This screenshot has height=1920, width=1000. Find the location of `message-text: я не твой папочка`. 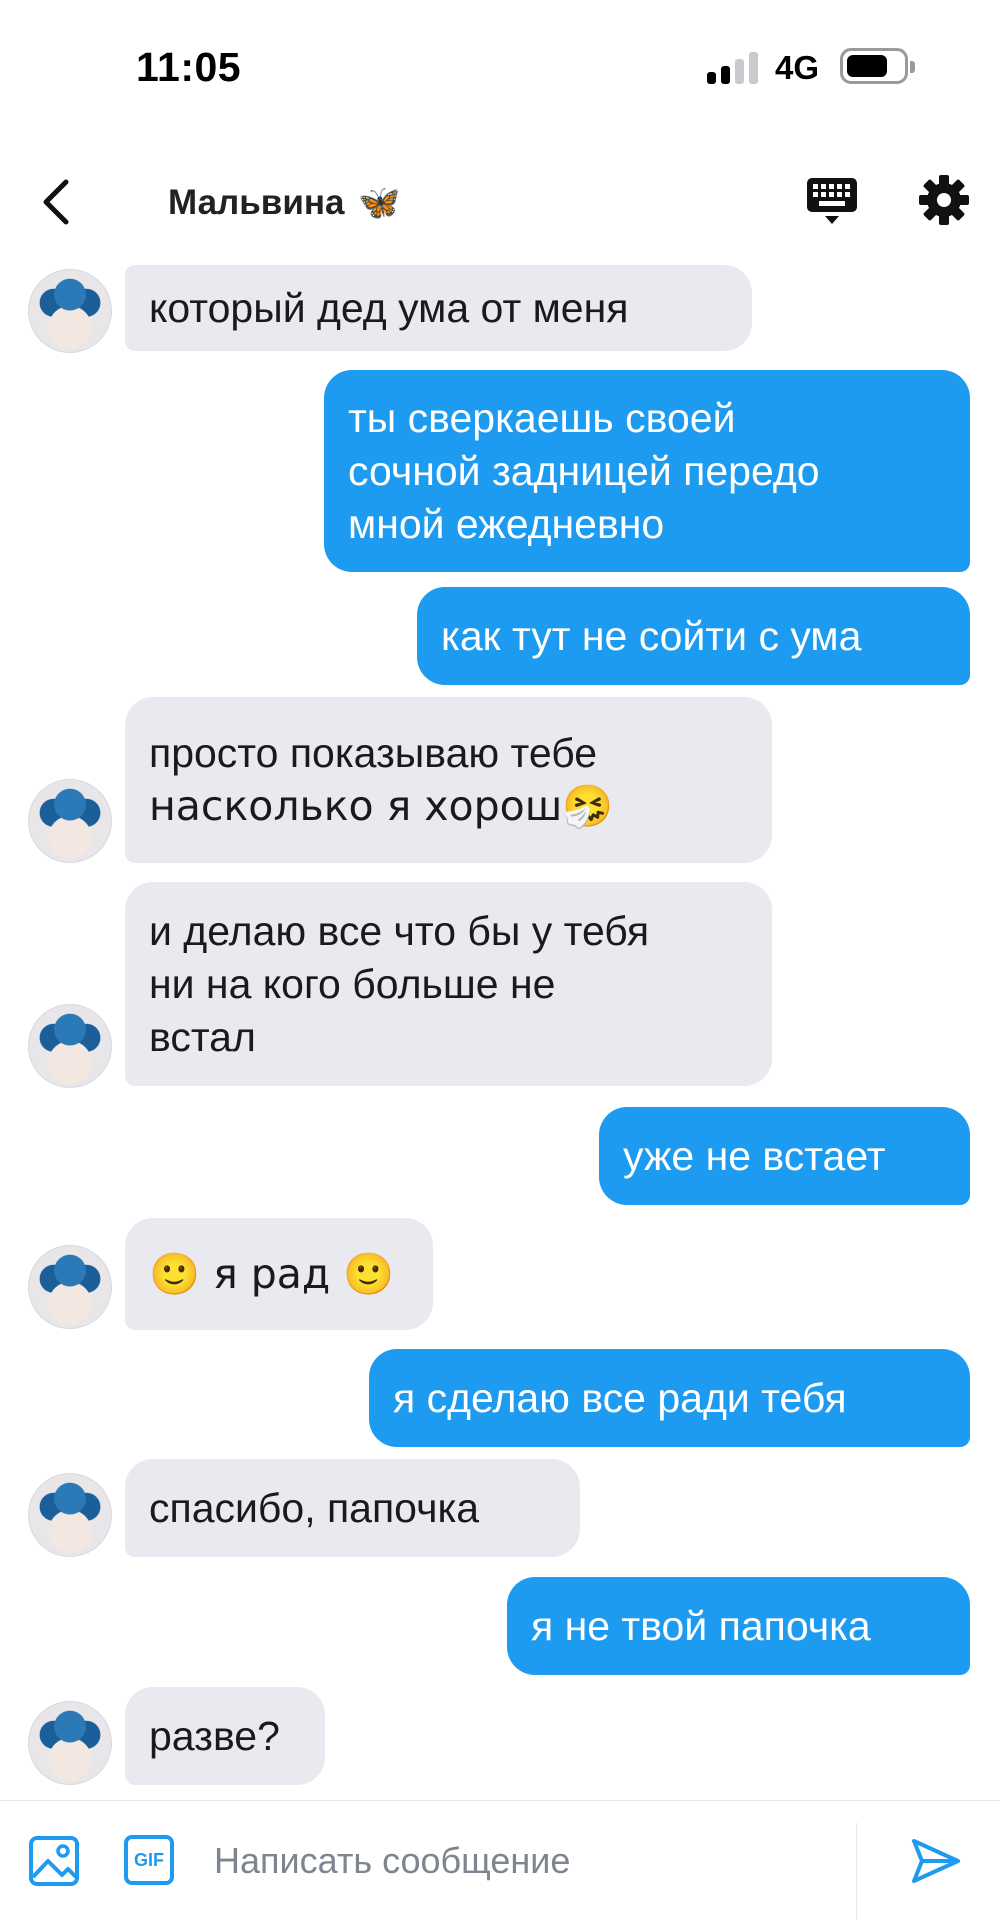

message-text: я не твой папочка is located at coordinates (701, 1625).